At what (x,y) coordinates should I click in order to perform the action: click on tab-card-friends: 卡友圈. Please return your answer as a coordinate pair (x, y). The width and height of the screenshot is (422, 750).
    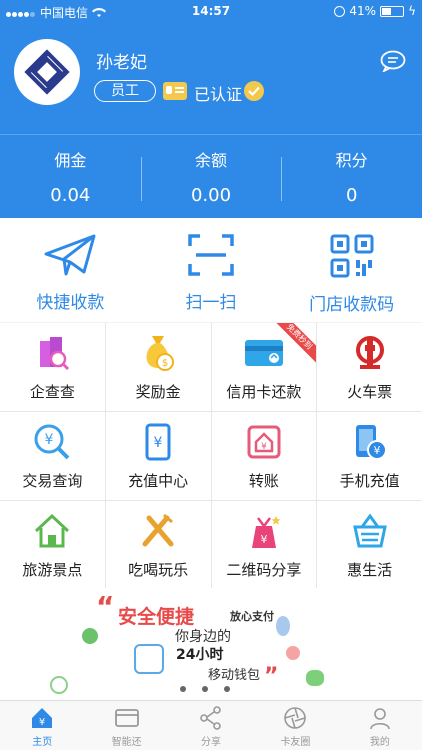
    Looking at the image, I should click on (295, 725).